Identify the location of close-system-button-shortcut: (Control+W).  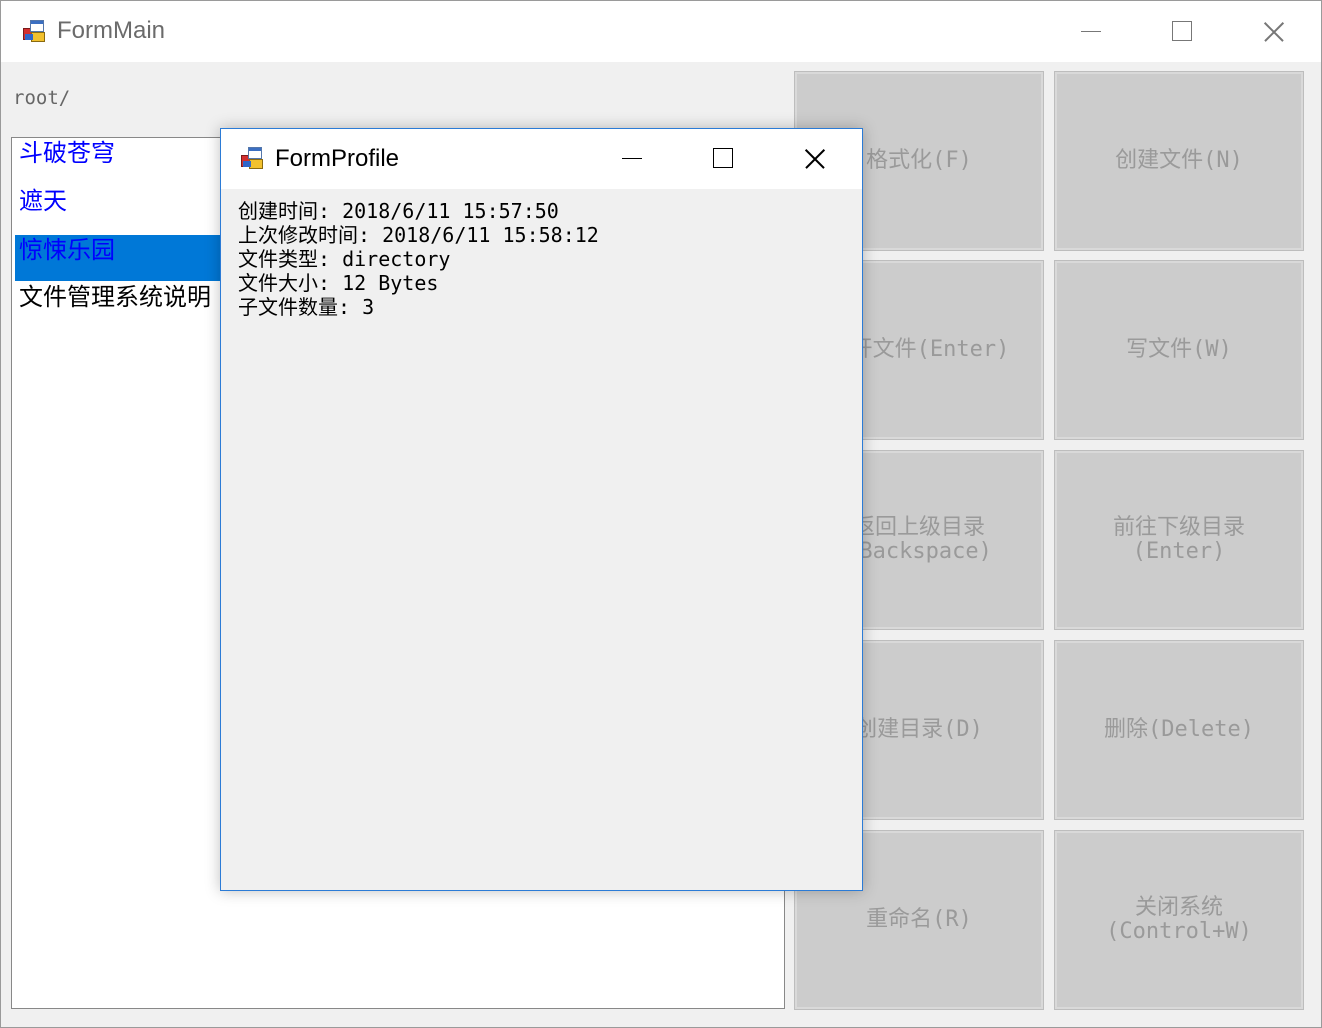
(1179, 931).